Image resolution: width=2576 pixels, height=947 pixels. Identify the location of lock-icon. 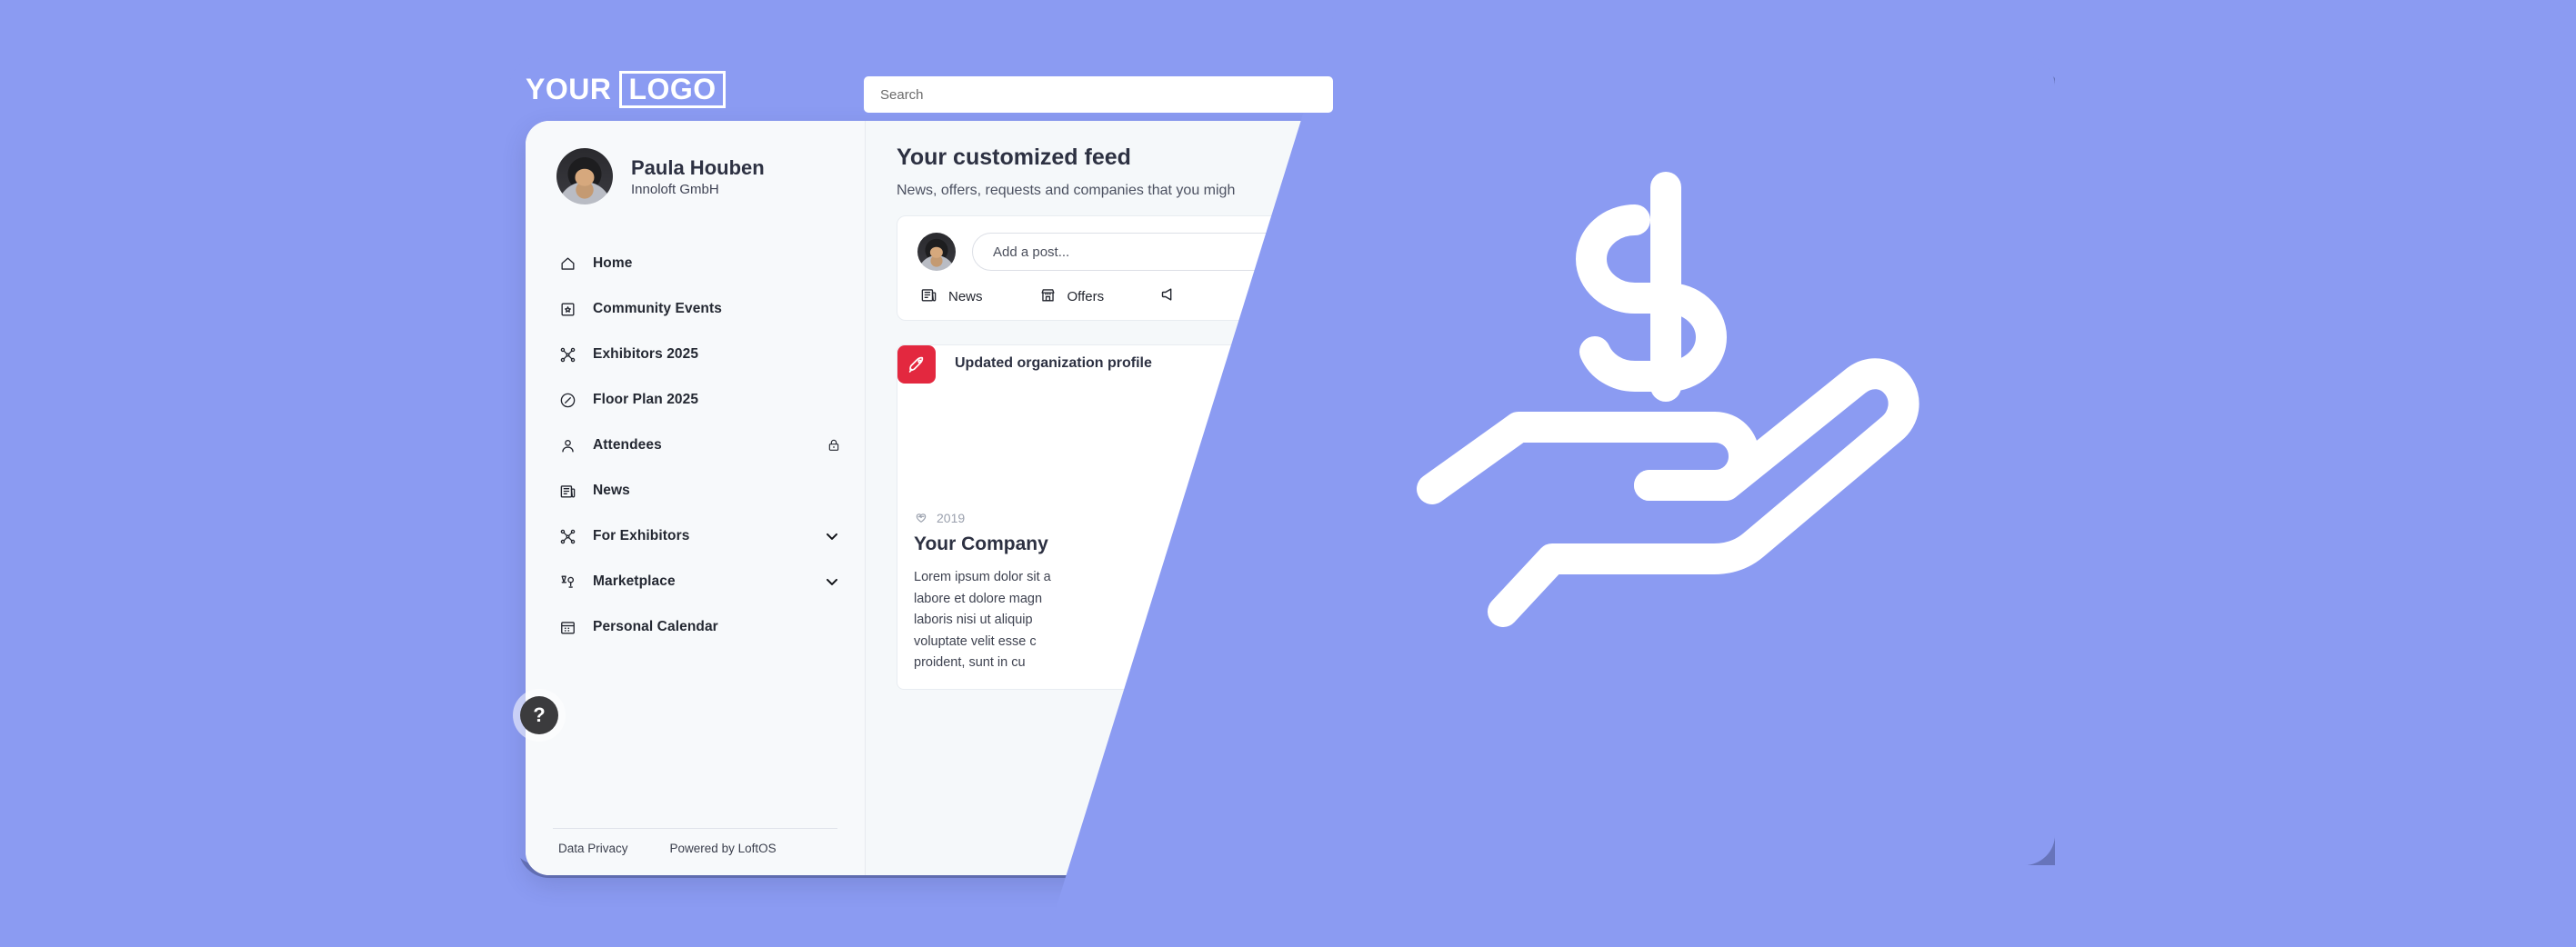
(834, 445).